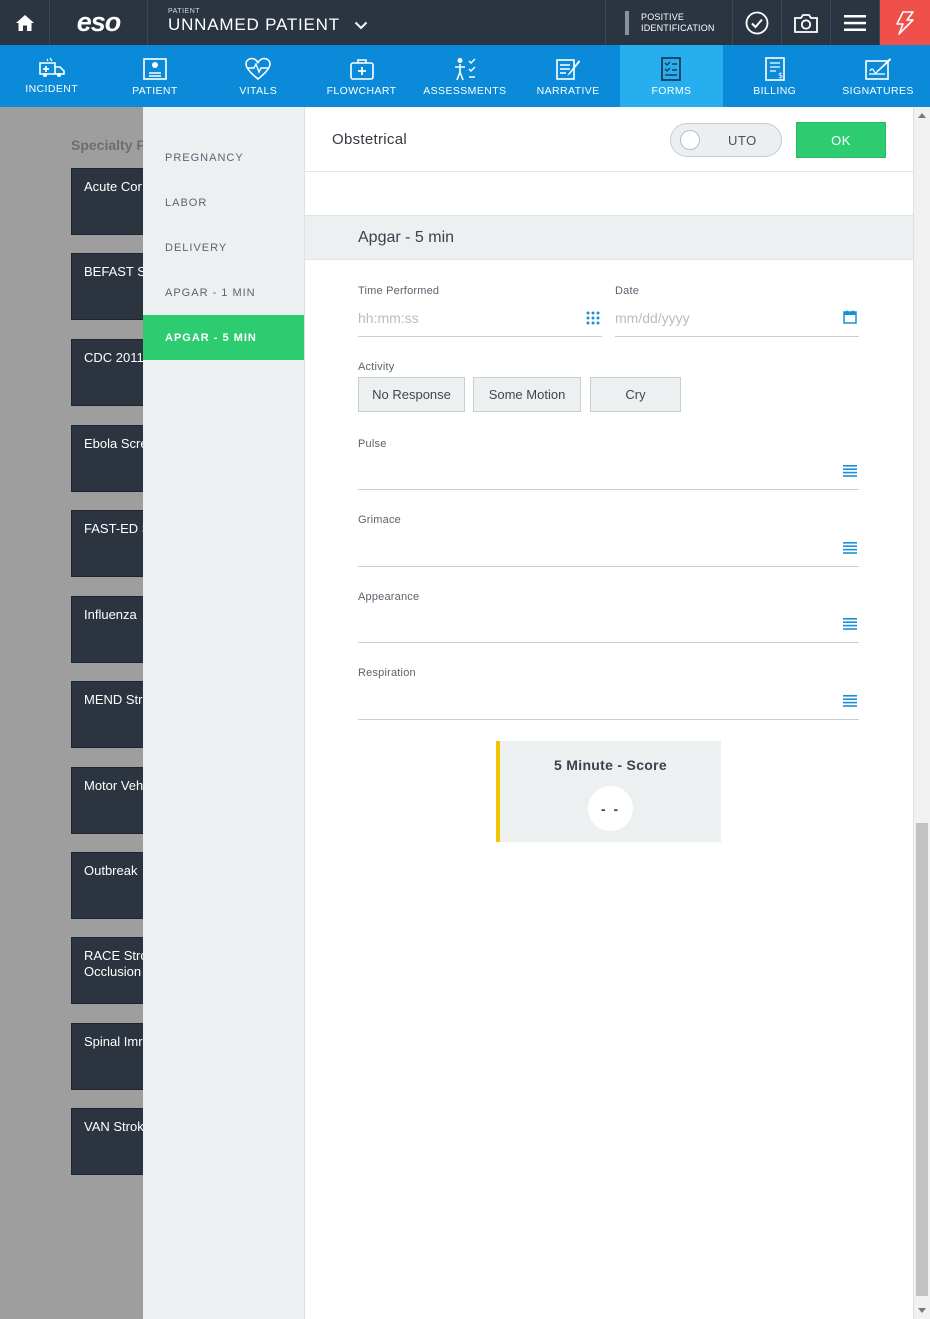  What do you see at coordinates (608, 719) in the screenshot?
I see `respiration-field` at bounding box center [608, 719].